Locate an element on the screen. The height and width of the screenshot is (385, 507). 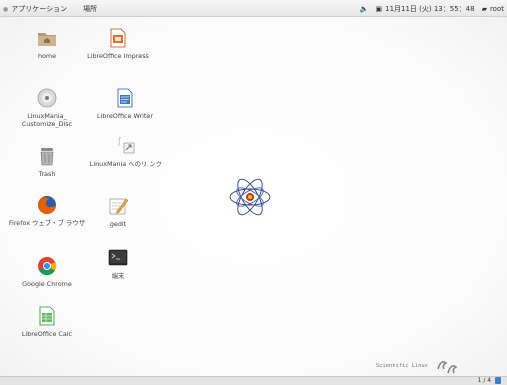
folder-home-icon is located at coordinates (47, 39).